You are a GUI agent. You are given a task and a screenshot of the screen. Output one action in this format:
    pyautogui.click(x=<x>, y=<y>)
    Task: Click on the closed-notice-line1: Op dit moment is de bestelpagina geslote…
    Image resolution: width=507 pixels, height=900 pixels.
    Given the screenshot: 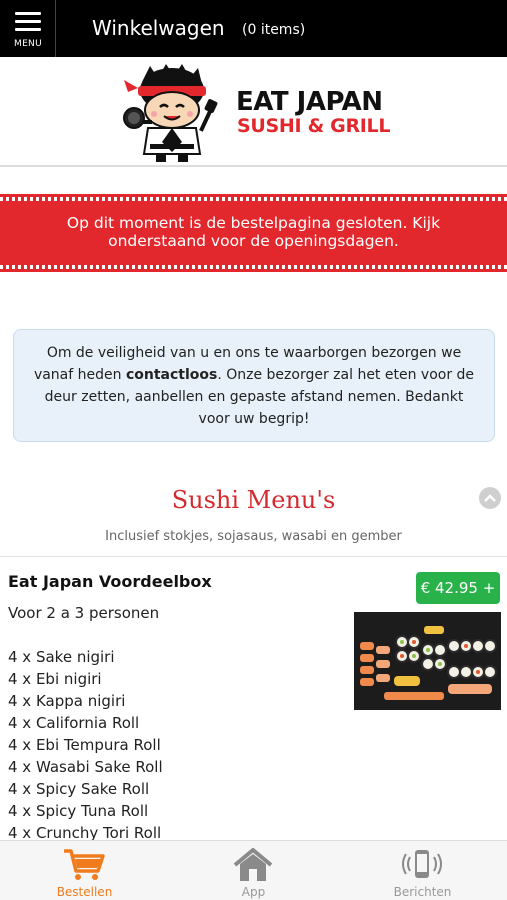 What is the action you would take?
    pyautogui.click(x=253, y=223)
    